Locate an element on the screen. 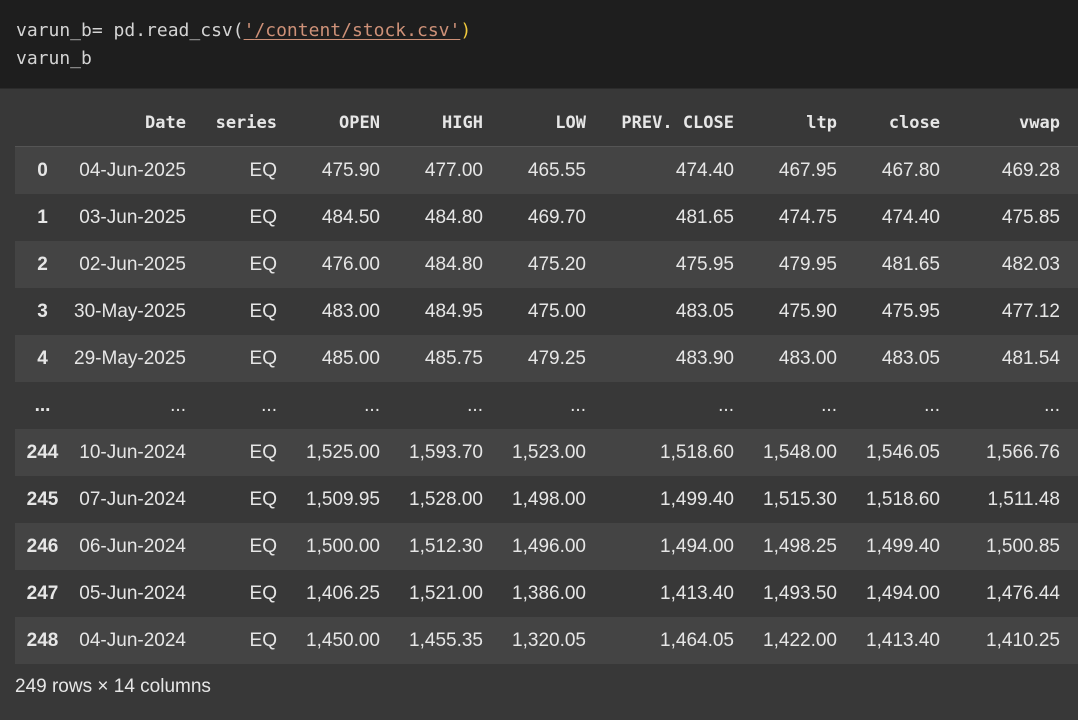 The width and height of the screenshot is (1078, 720). table-cell: 1,500.85 is located at coordinates (1023, 546).